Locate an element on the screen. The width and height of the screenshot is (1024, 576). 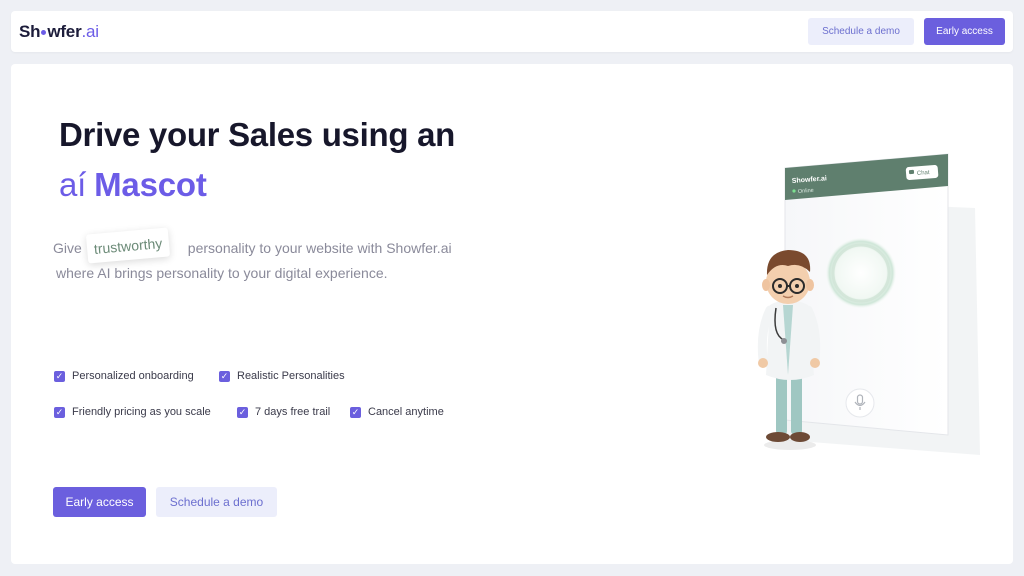
logo-dot-icon is located at coordinates (44, 32).